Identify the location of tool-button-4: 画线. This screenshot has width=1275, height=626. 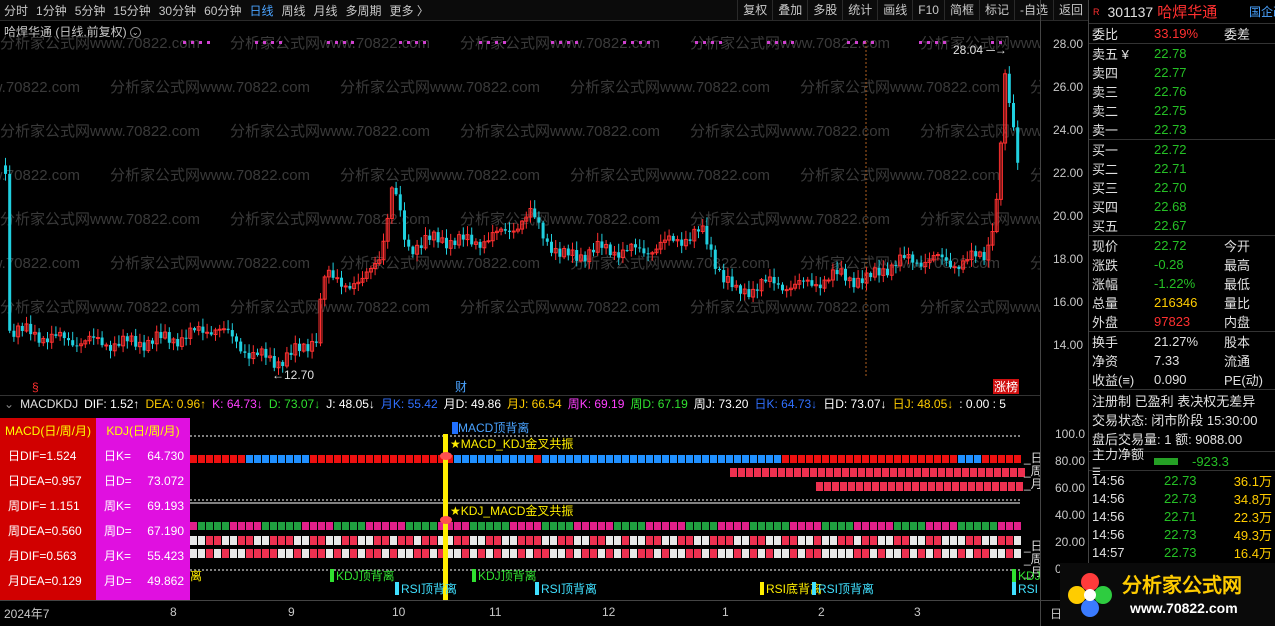
(894, 10).